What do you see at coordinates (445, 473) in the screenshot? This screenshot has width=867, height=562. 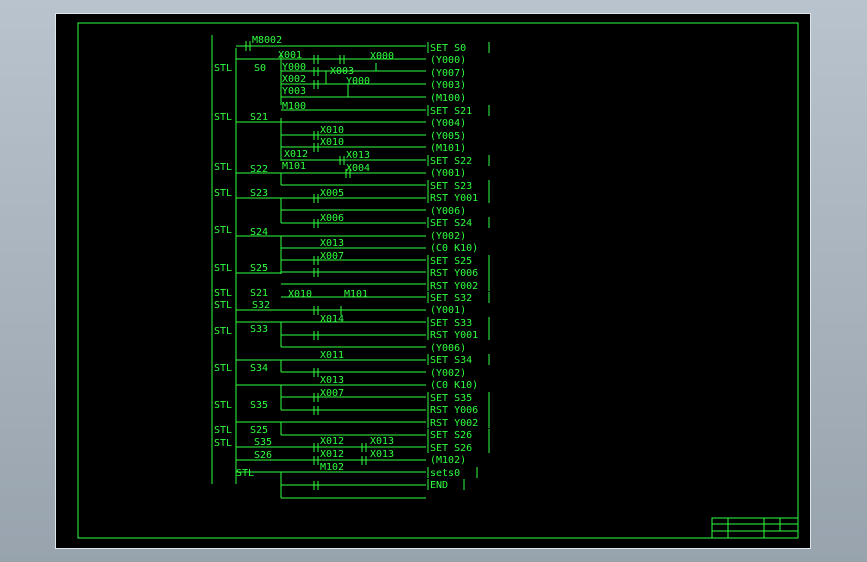 I see `output-instruction: sets0` at bounding box center [445, 473].